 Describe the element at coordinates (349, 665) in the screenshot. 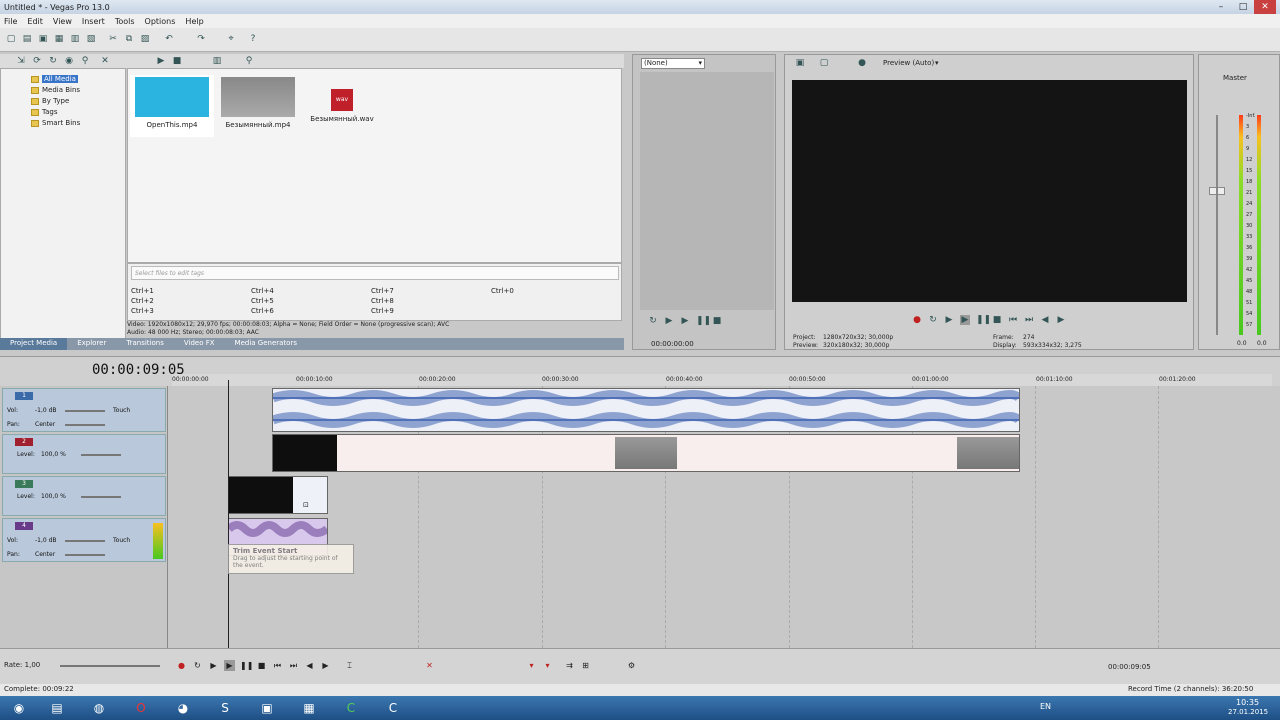

I see `edit-tool-icon: ⌶` at that location.